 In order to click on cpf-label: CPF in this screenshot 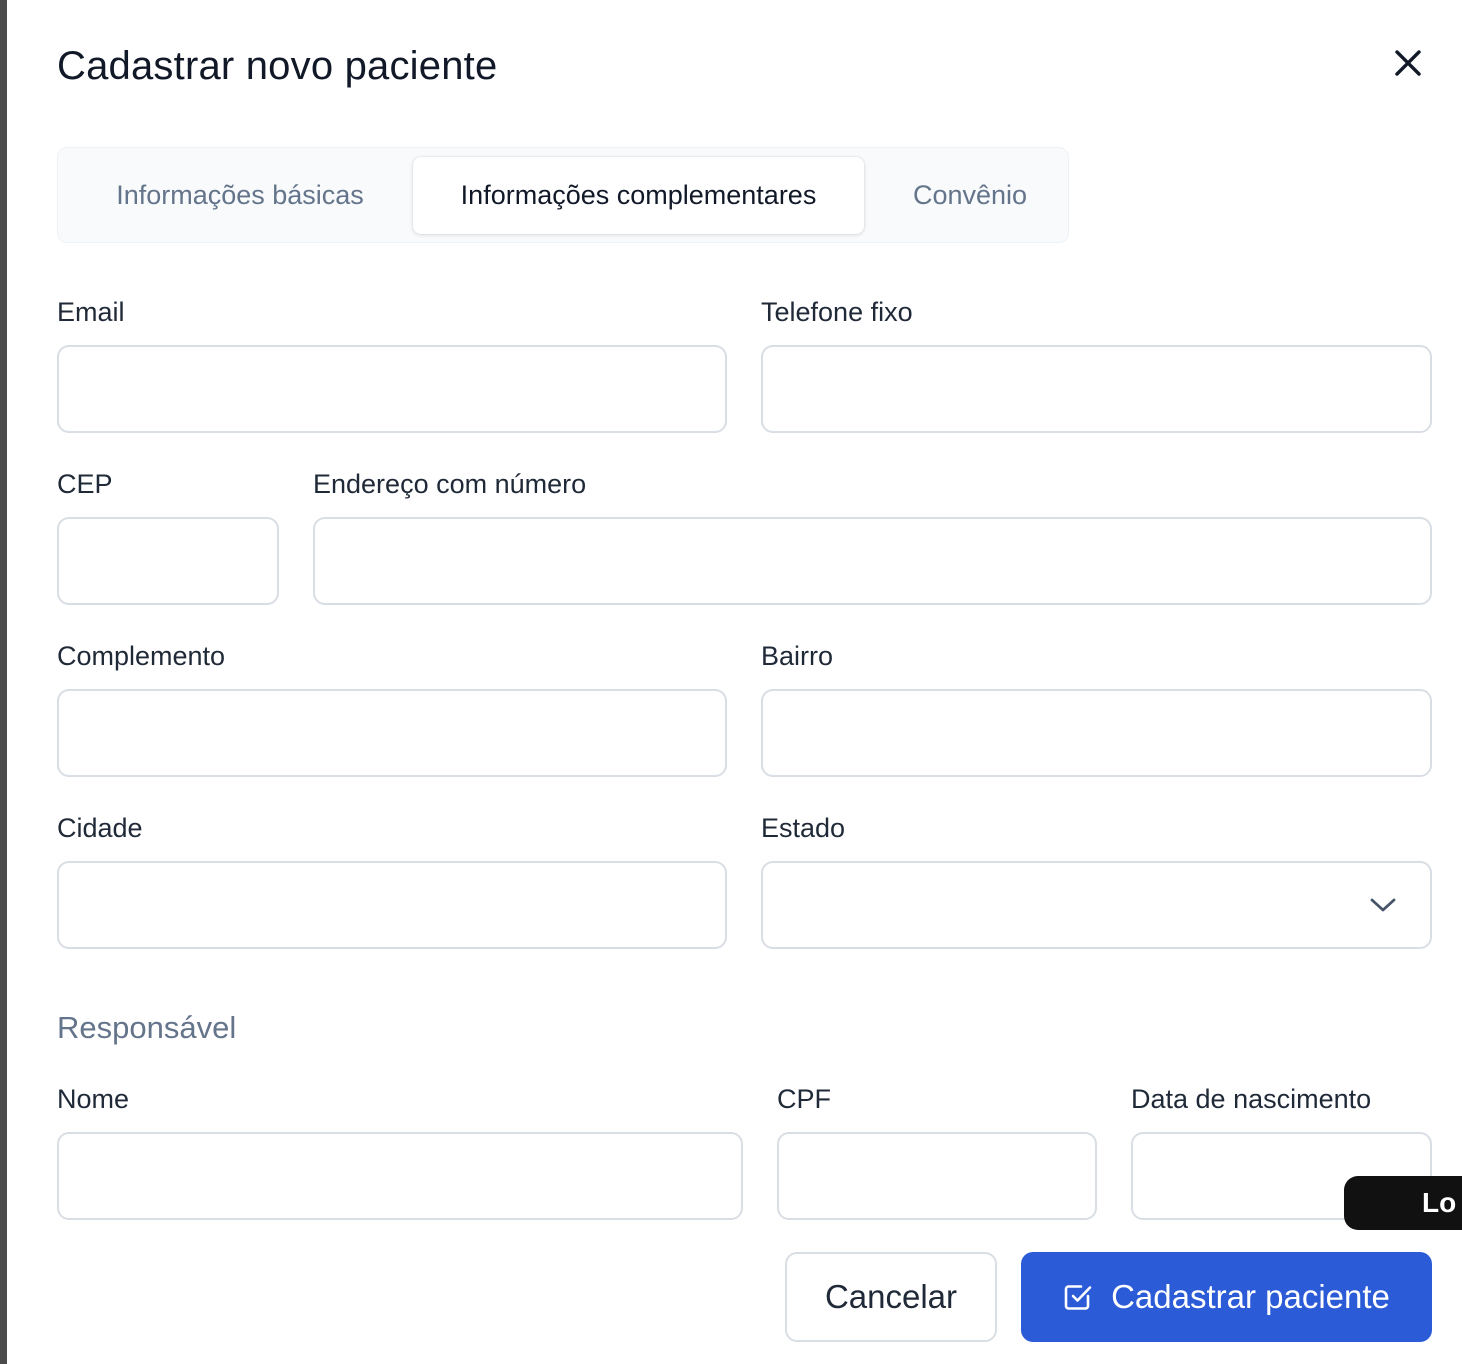, I will do `click(804, 1099)`.